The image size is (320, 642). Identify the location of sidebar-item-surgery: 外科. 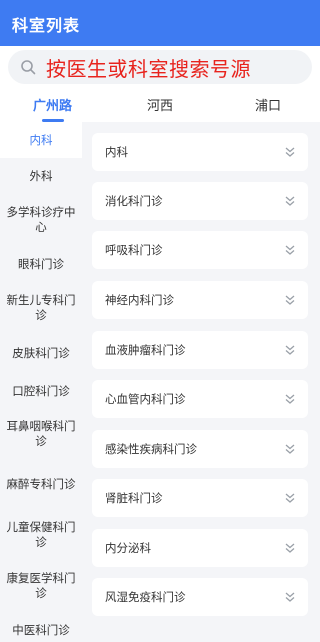
(41, 176).